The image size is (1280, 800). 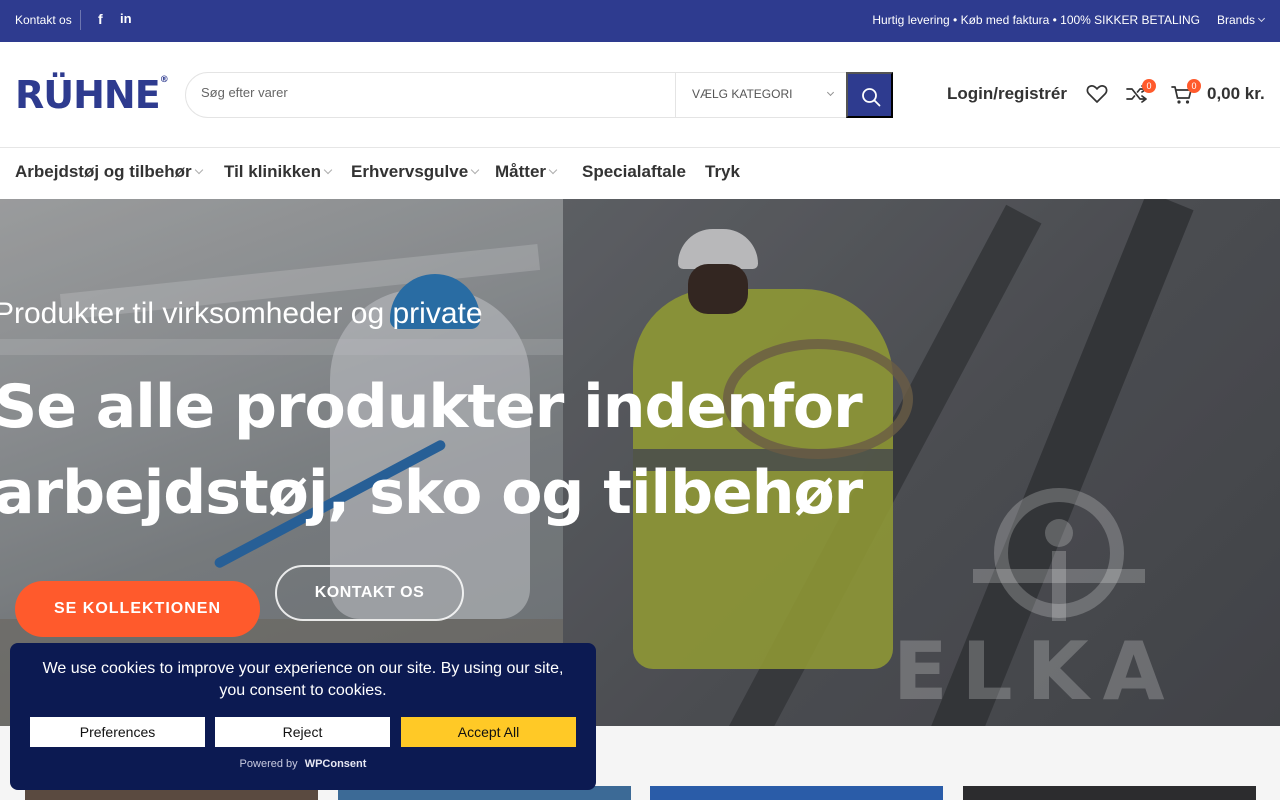 What do you see at coordinates (103, 171) in the screenshot?
I see `nav-item-label: Arbejdstøj og tilbehør` at bounding box center [103, 171].